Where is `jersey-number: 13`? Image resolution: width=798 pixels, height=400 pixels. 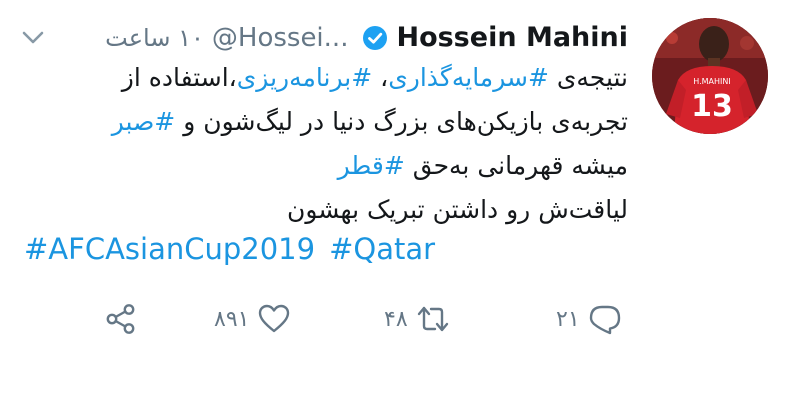
jersey-number: 13 is located at coordinates (712, 106).